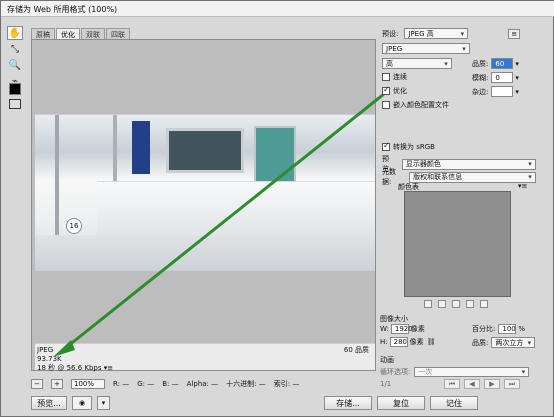  What do you see at coordinates (356, 350) in the screenshot?
I see `quality-info: 60 品质` at bounding box center [356, 350].